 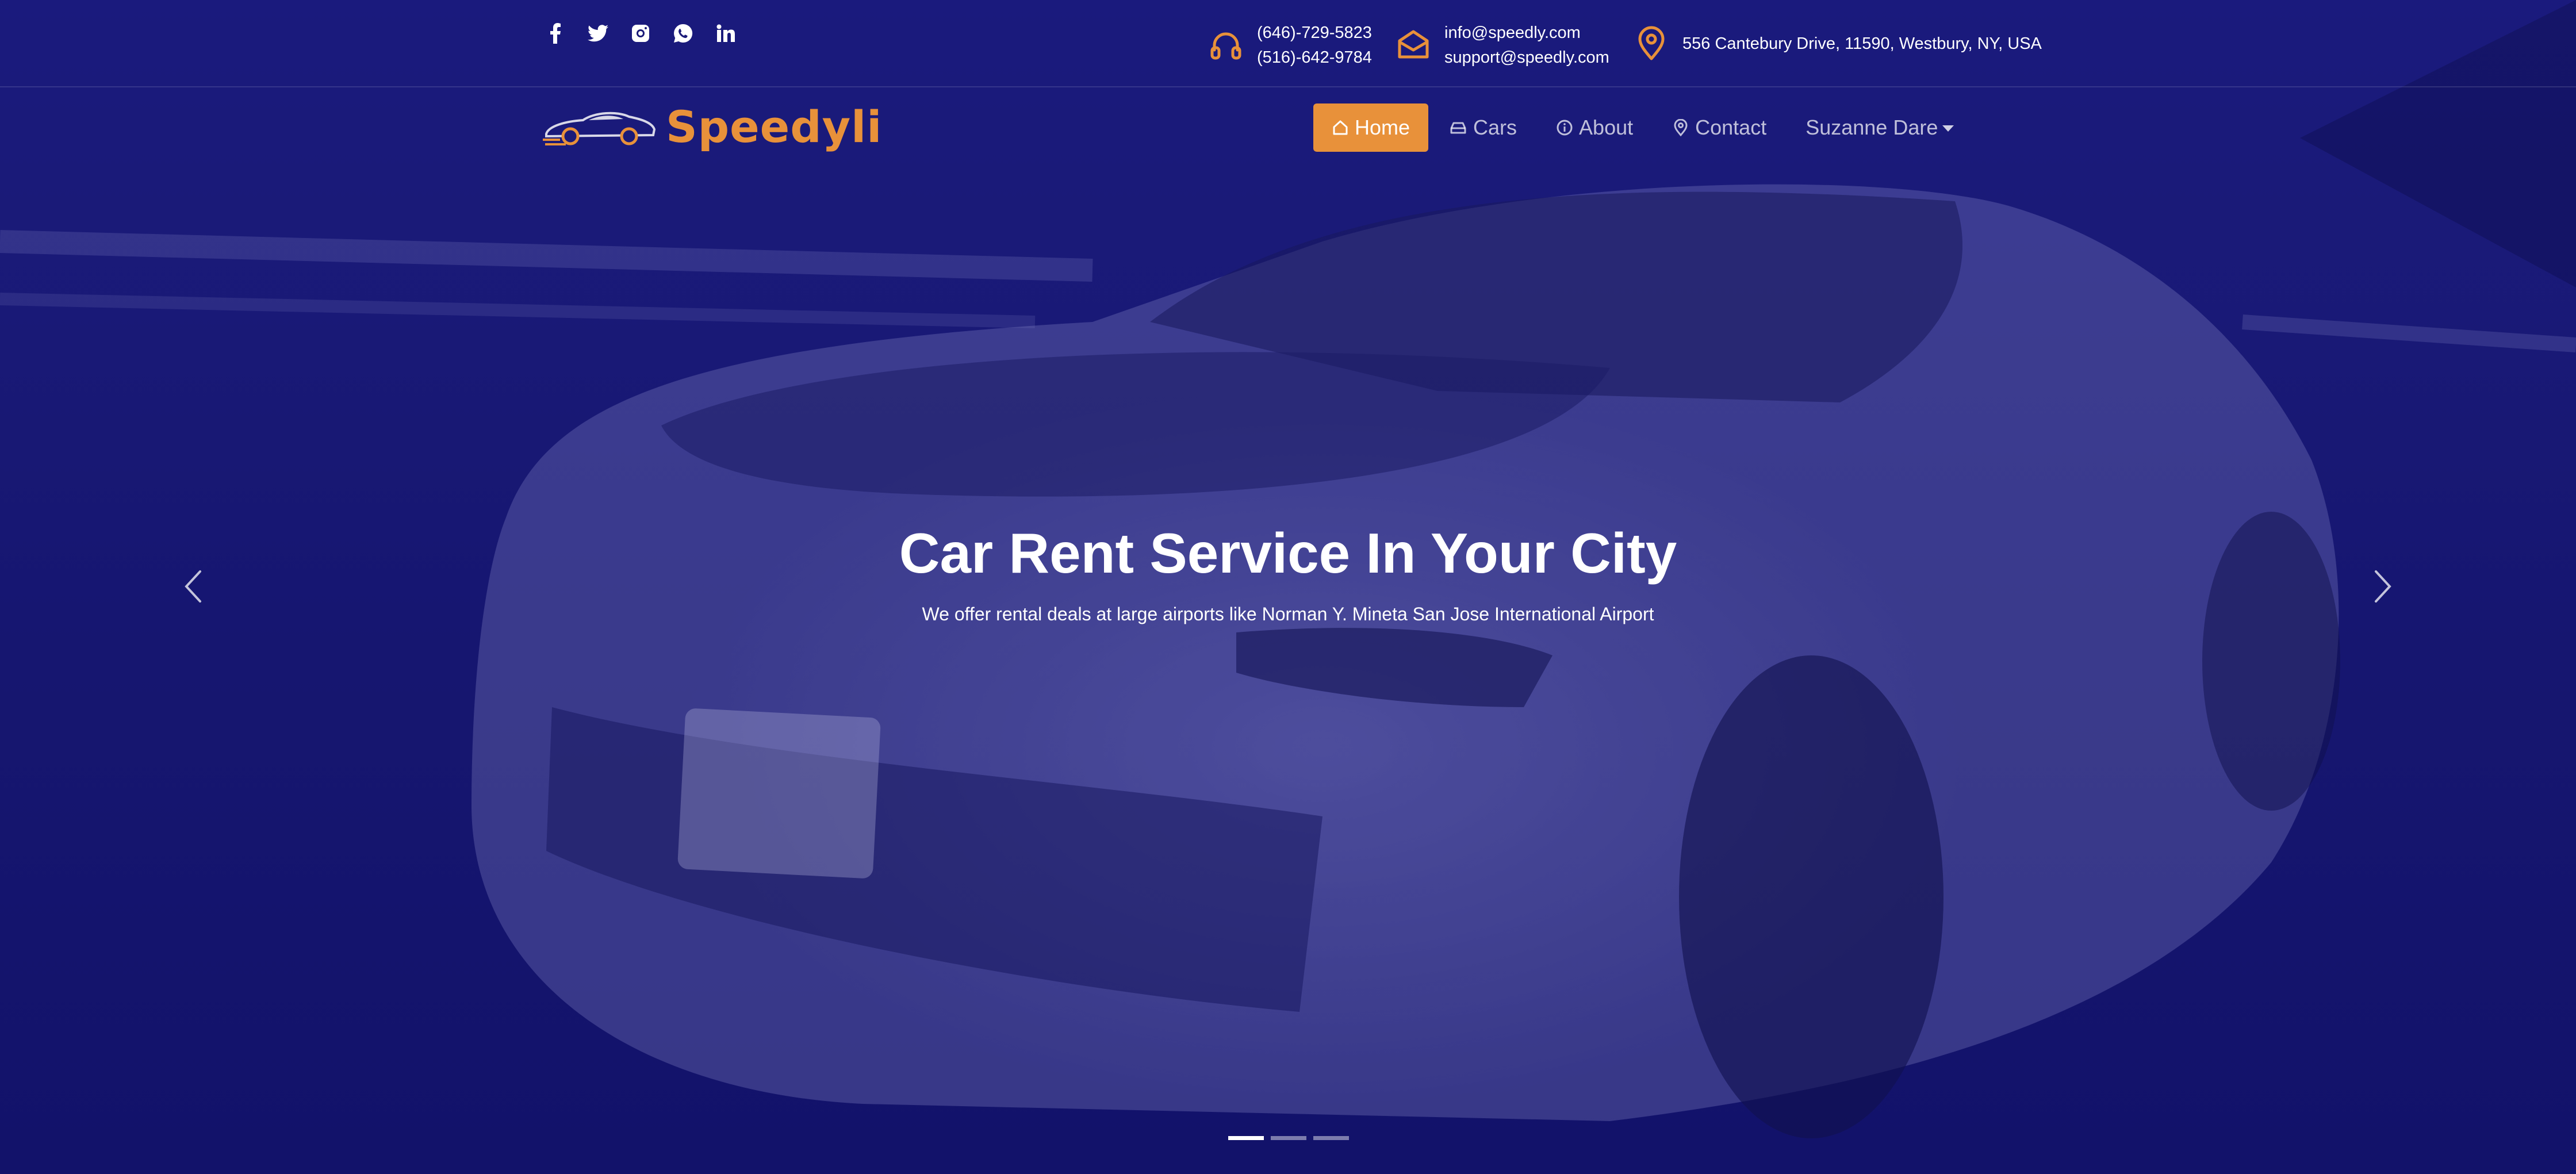 I want to click on nav-cars: Cars, so click(x=1483, y=128).